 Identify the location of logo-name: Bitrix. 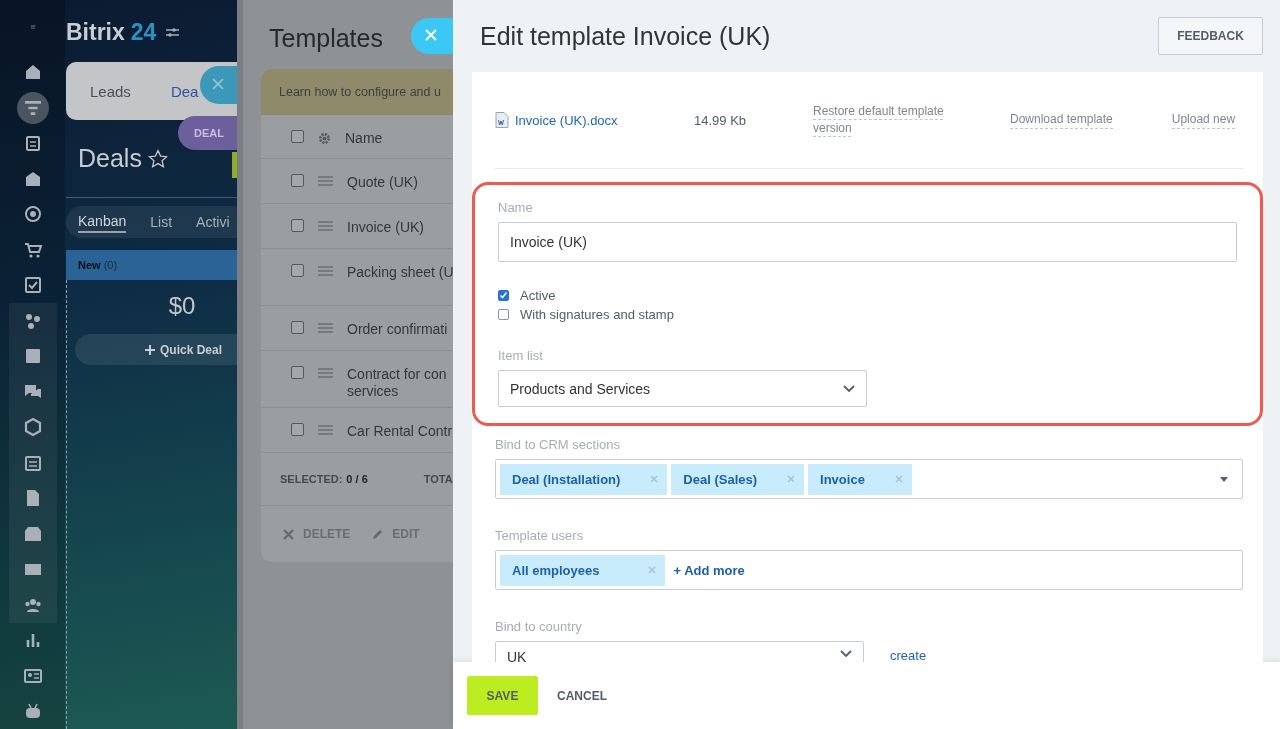
(95, 32).